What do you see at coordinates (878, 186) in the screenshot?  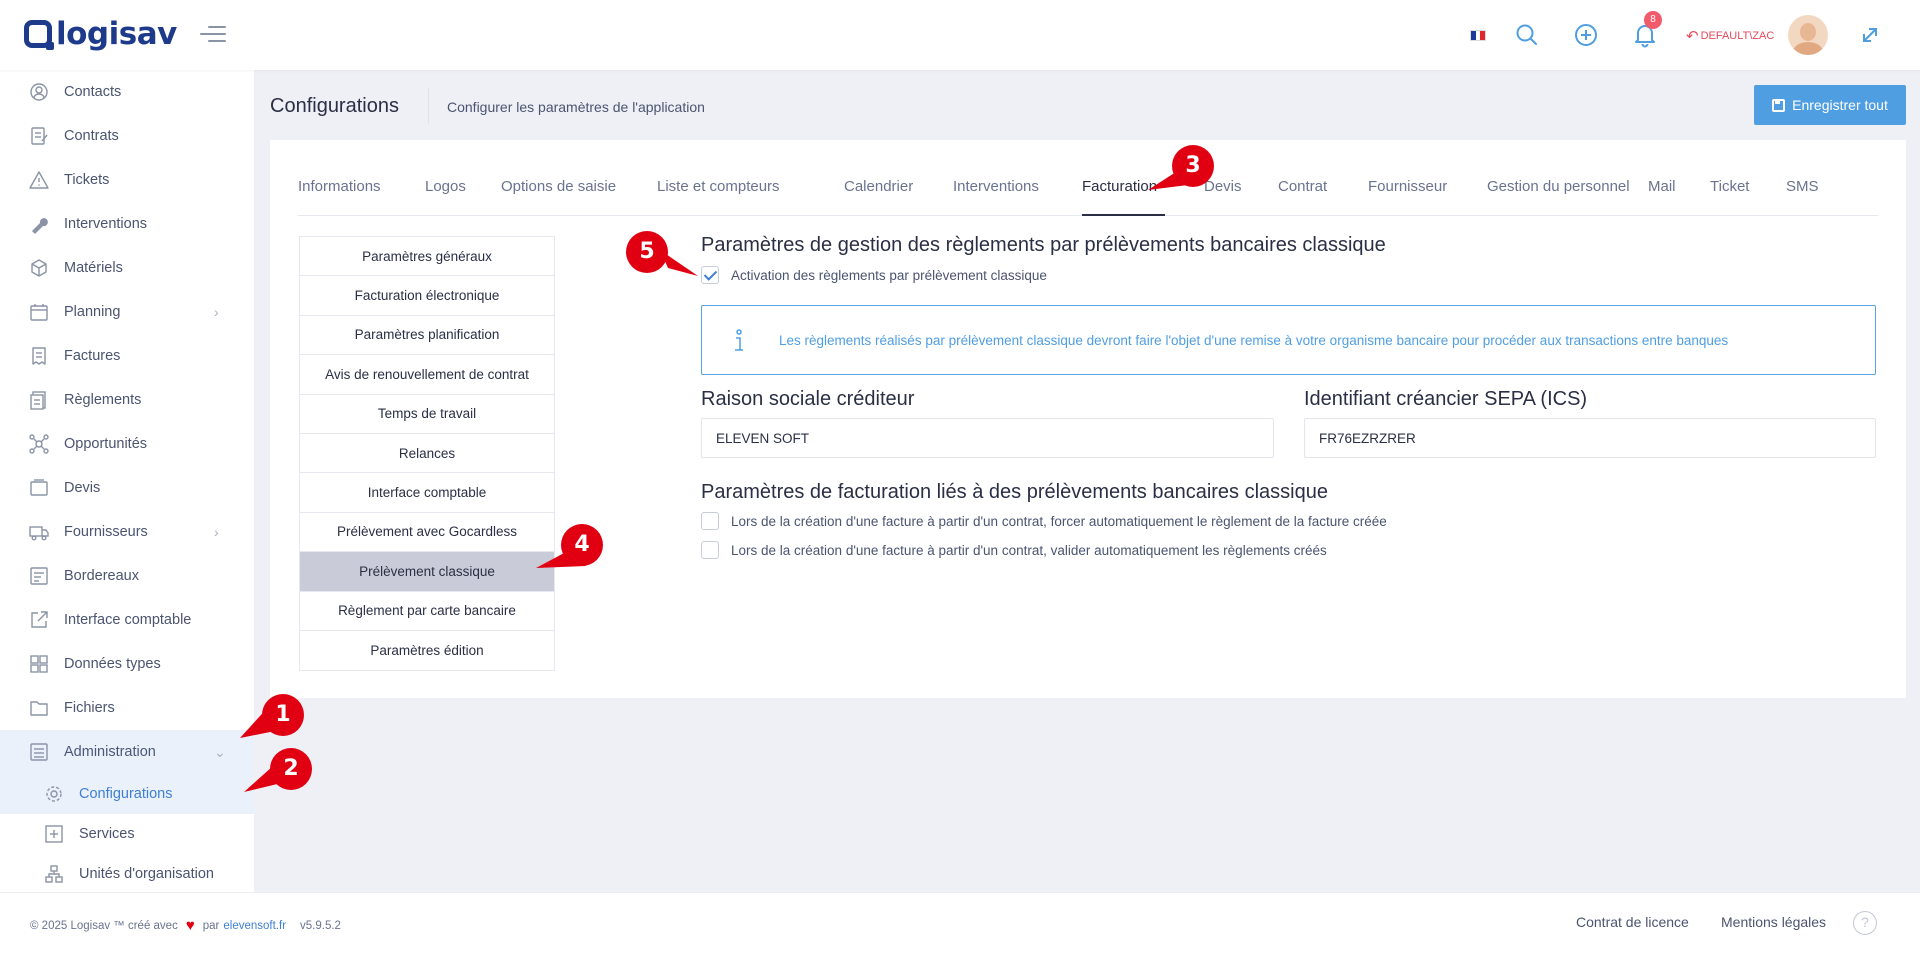 I see `tab-calendrier: Calendrier` at bounding box center [878, 186].